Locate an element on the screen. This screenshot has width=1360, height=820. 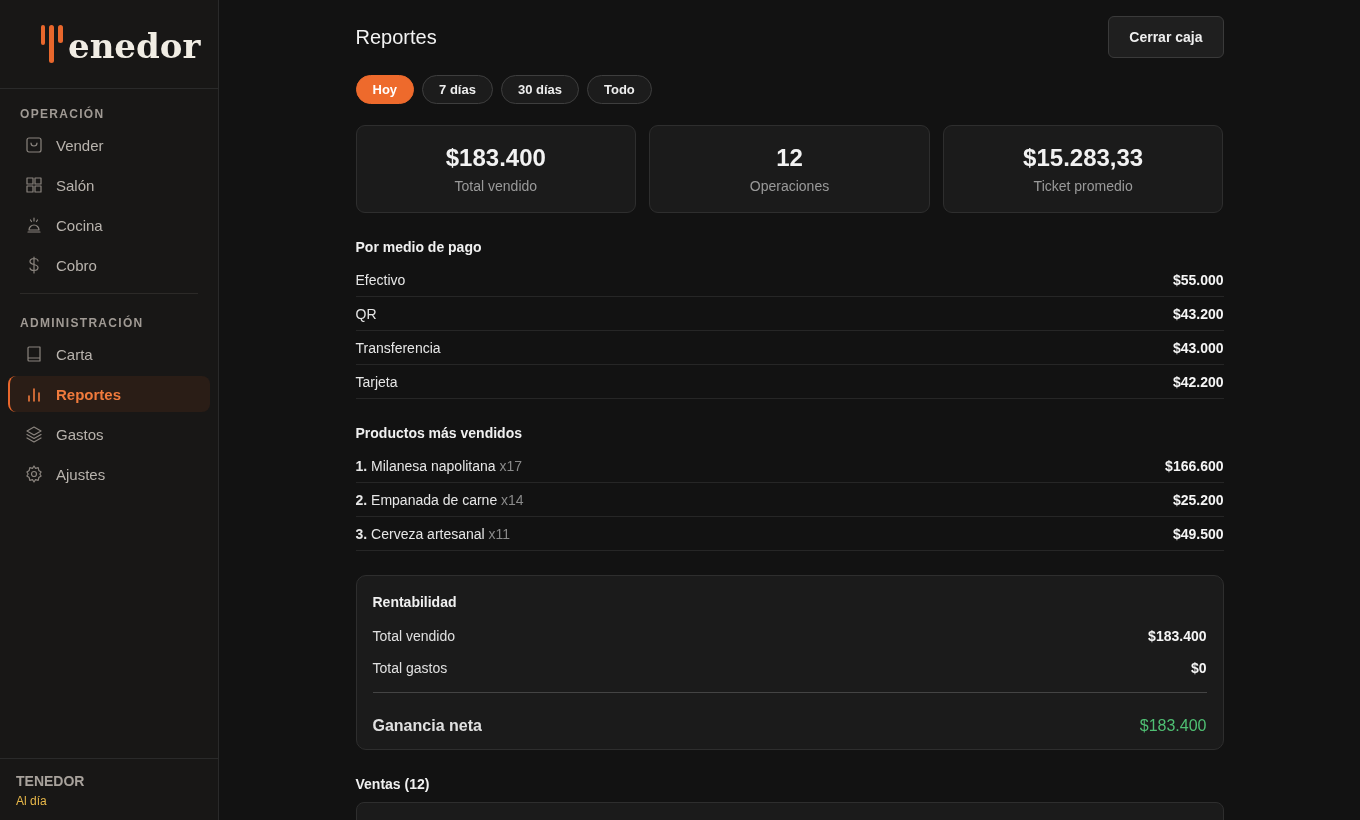
payment-method: Tarjeta is located at coordinates (376, 381).